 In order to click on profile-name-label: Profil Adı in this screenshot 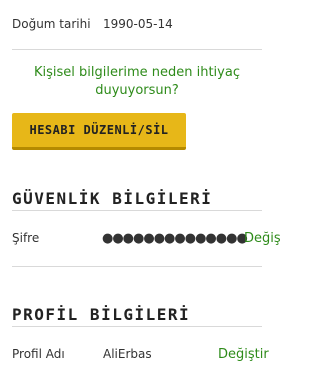, I will do `click(38, 354)`.